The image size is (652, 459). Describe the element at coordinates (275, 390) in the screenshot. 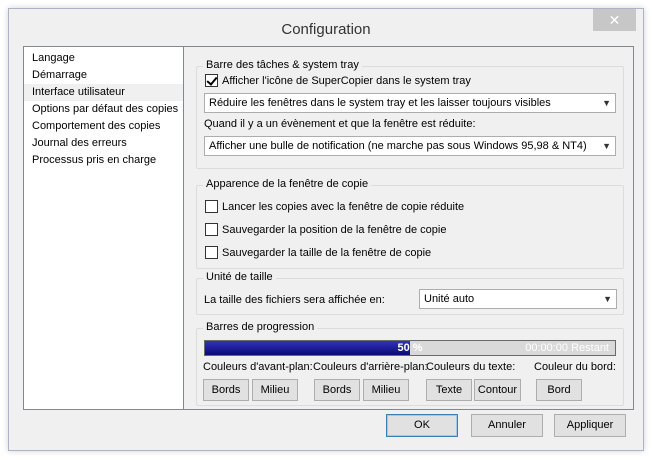

I see `fg-middle-button: Milieu` at that location.